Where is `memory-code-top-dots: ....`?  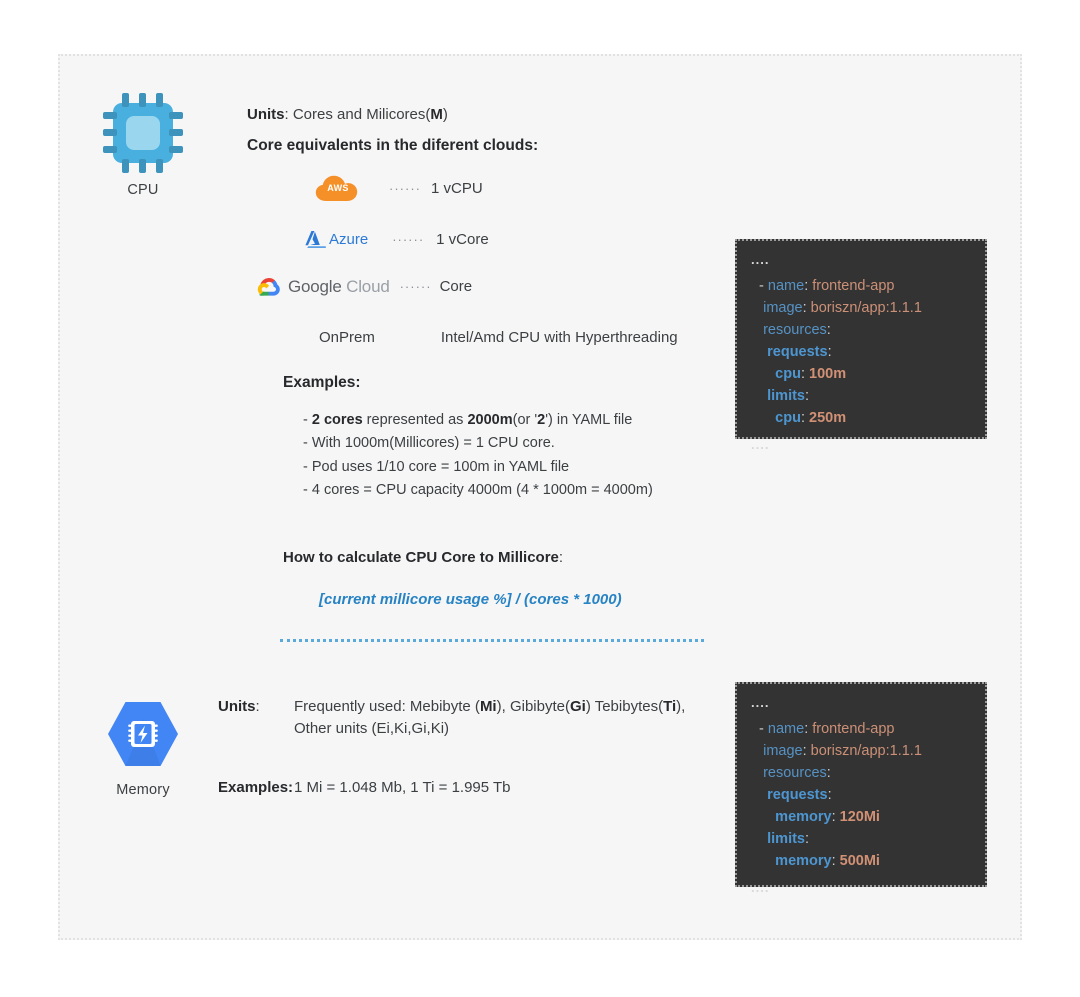 memory-code-top-dots: .... is located at coordinates (760, 702).